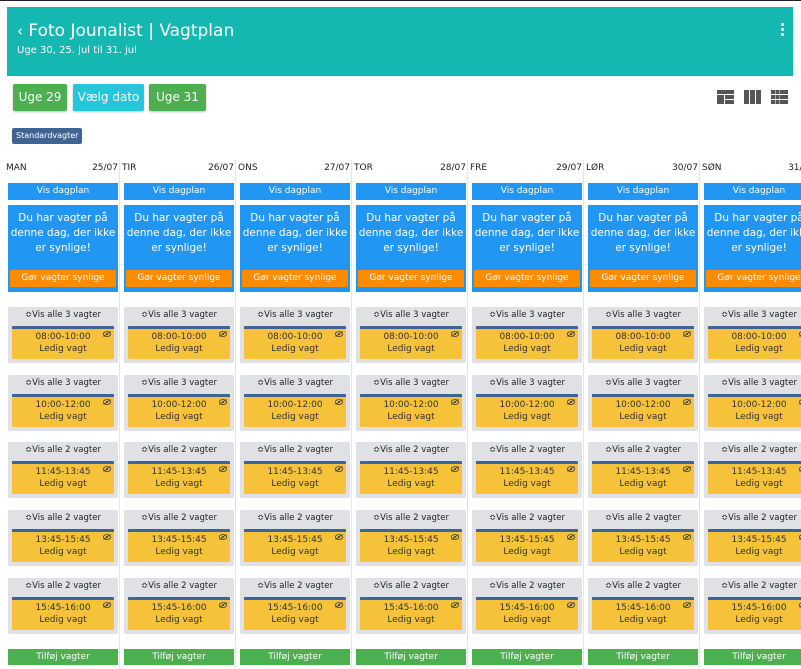  Describe the element at coordinates (108, 97) in the screenshot. I see `pick-date-button: Vælg dato` at that location.